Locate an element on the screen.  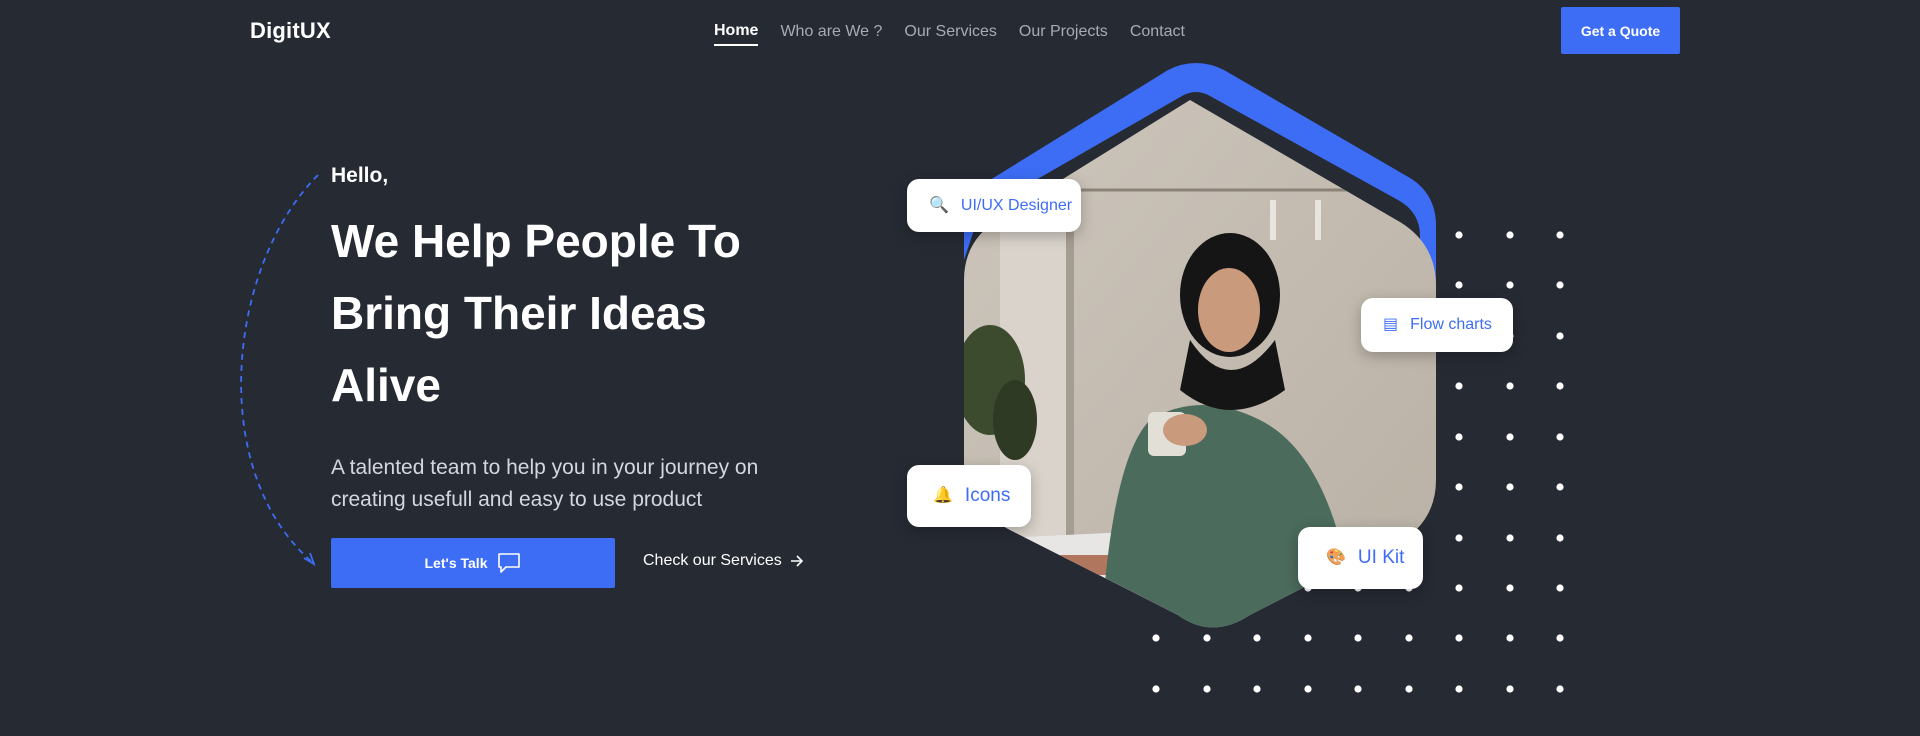
tag-ui-ux-designer: 🔍 UI/UX Designer is located at coordinates (994, 205).